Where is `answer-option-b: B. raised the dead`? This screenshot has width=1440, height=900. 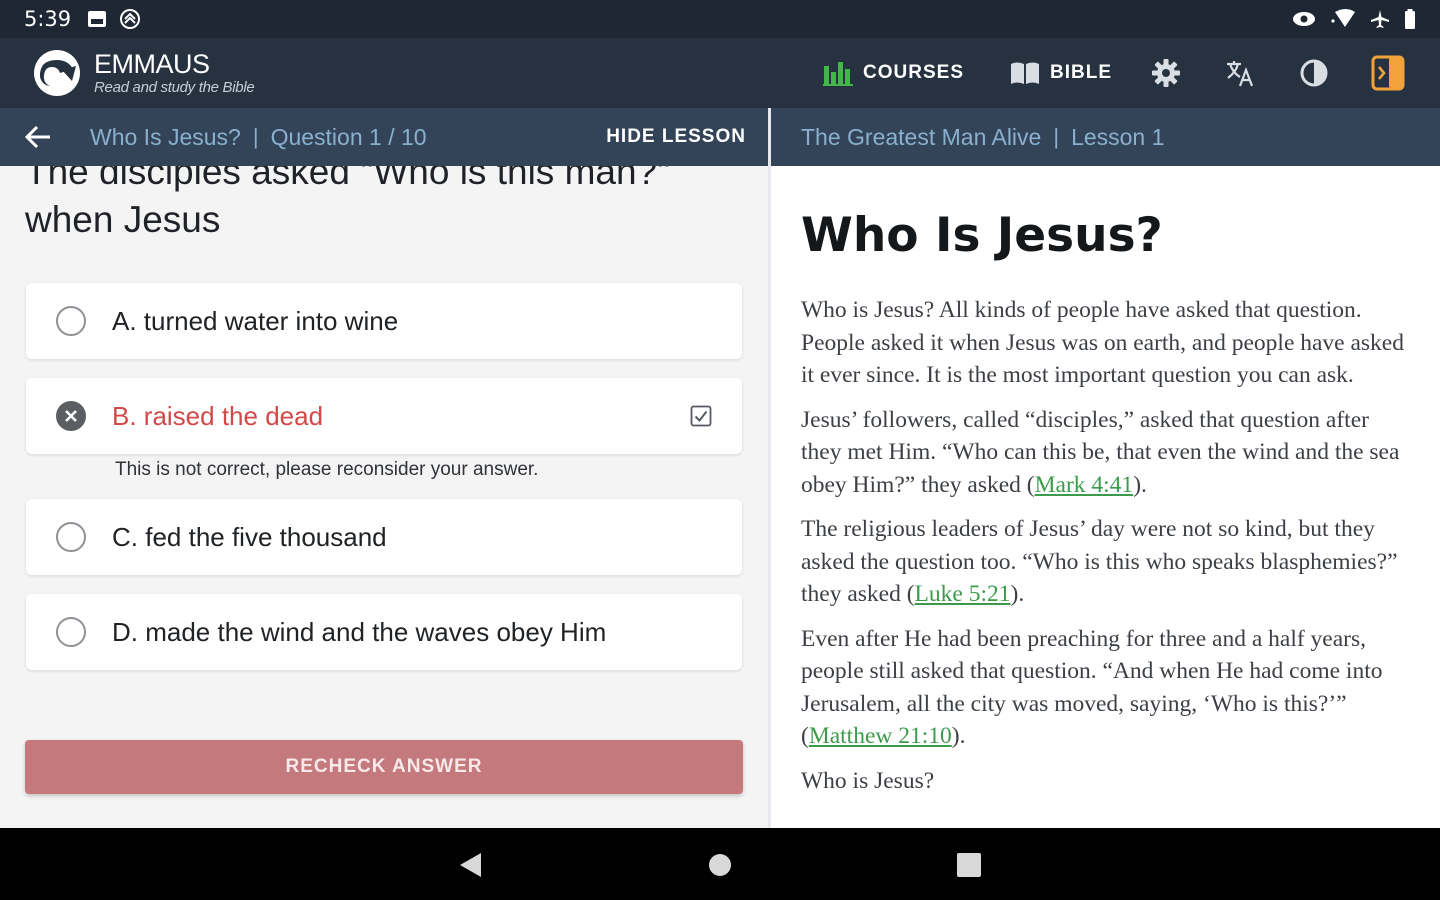
answer-option-b: B. raised the dead is located at coordinates (384, 416).